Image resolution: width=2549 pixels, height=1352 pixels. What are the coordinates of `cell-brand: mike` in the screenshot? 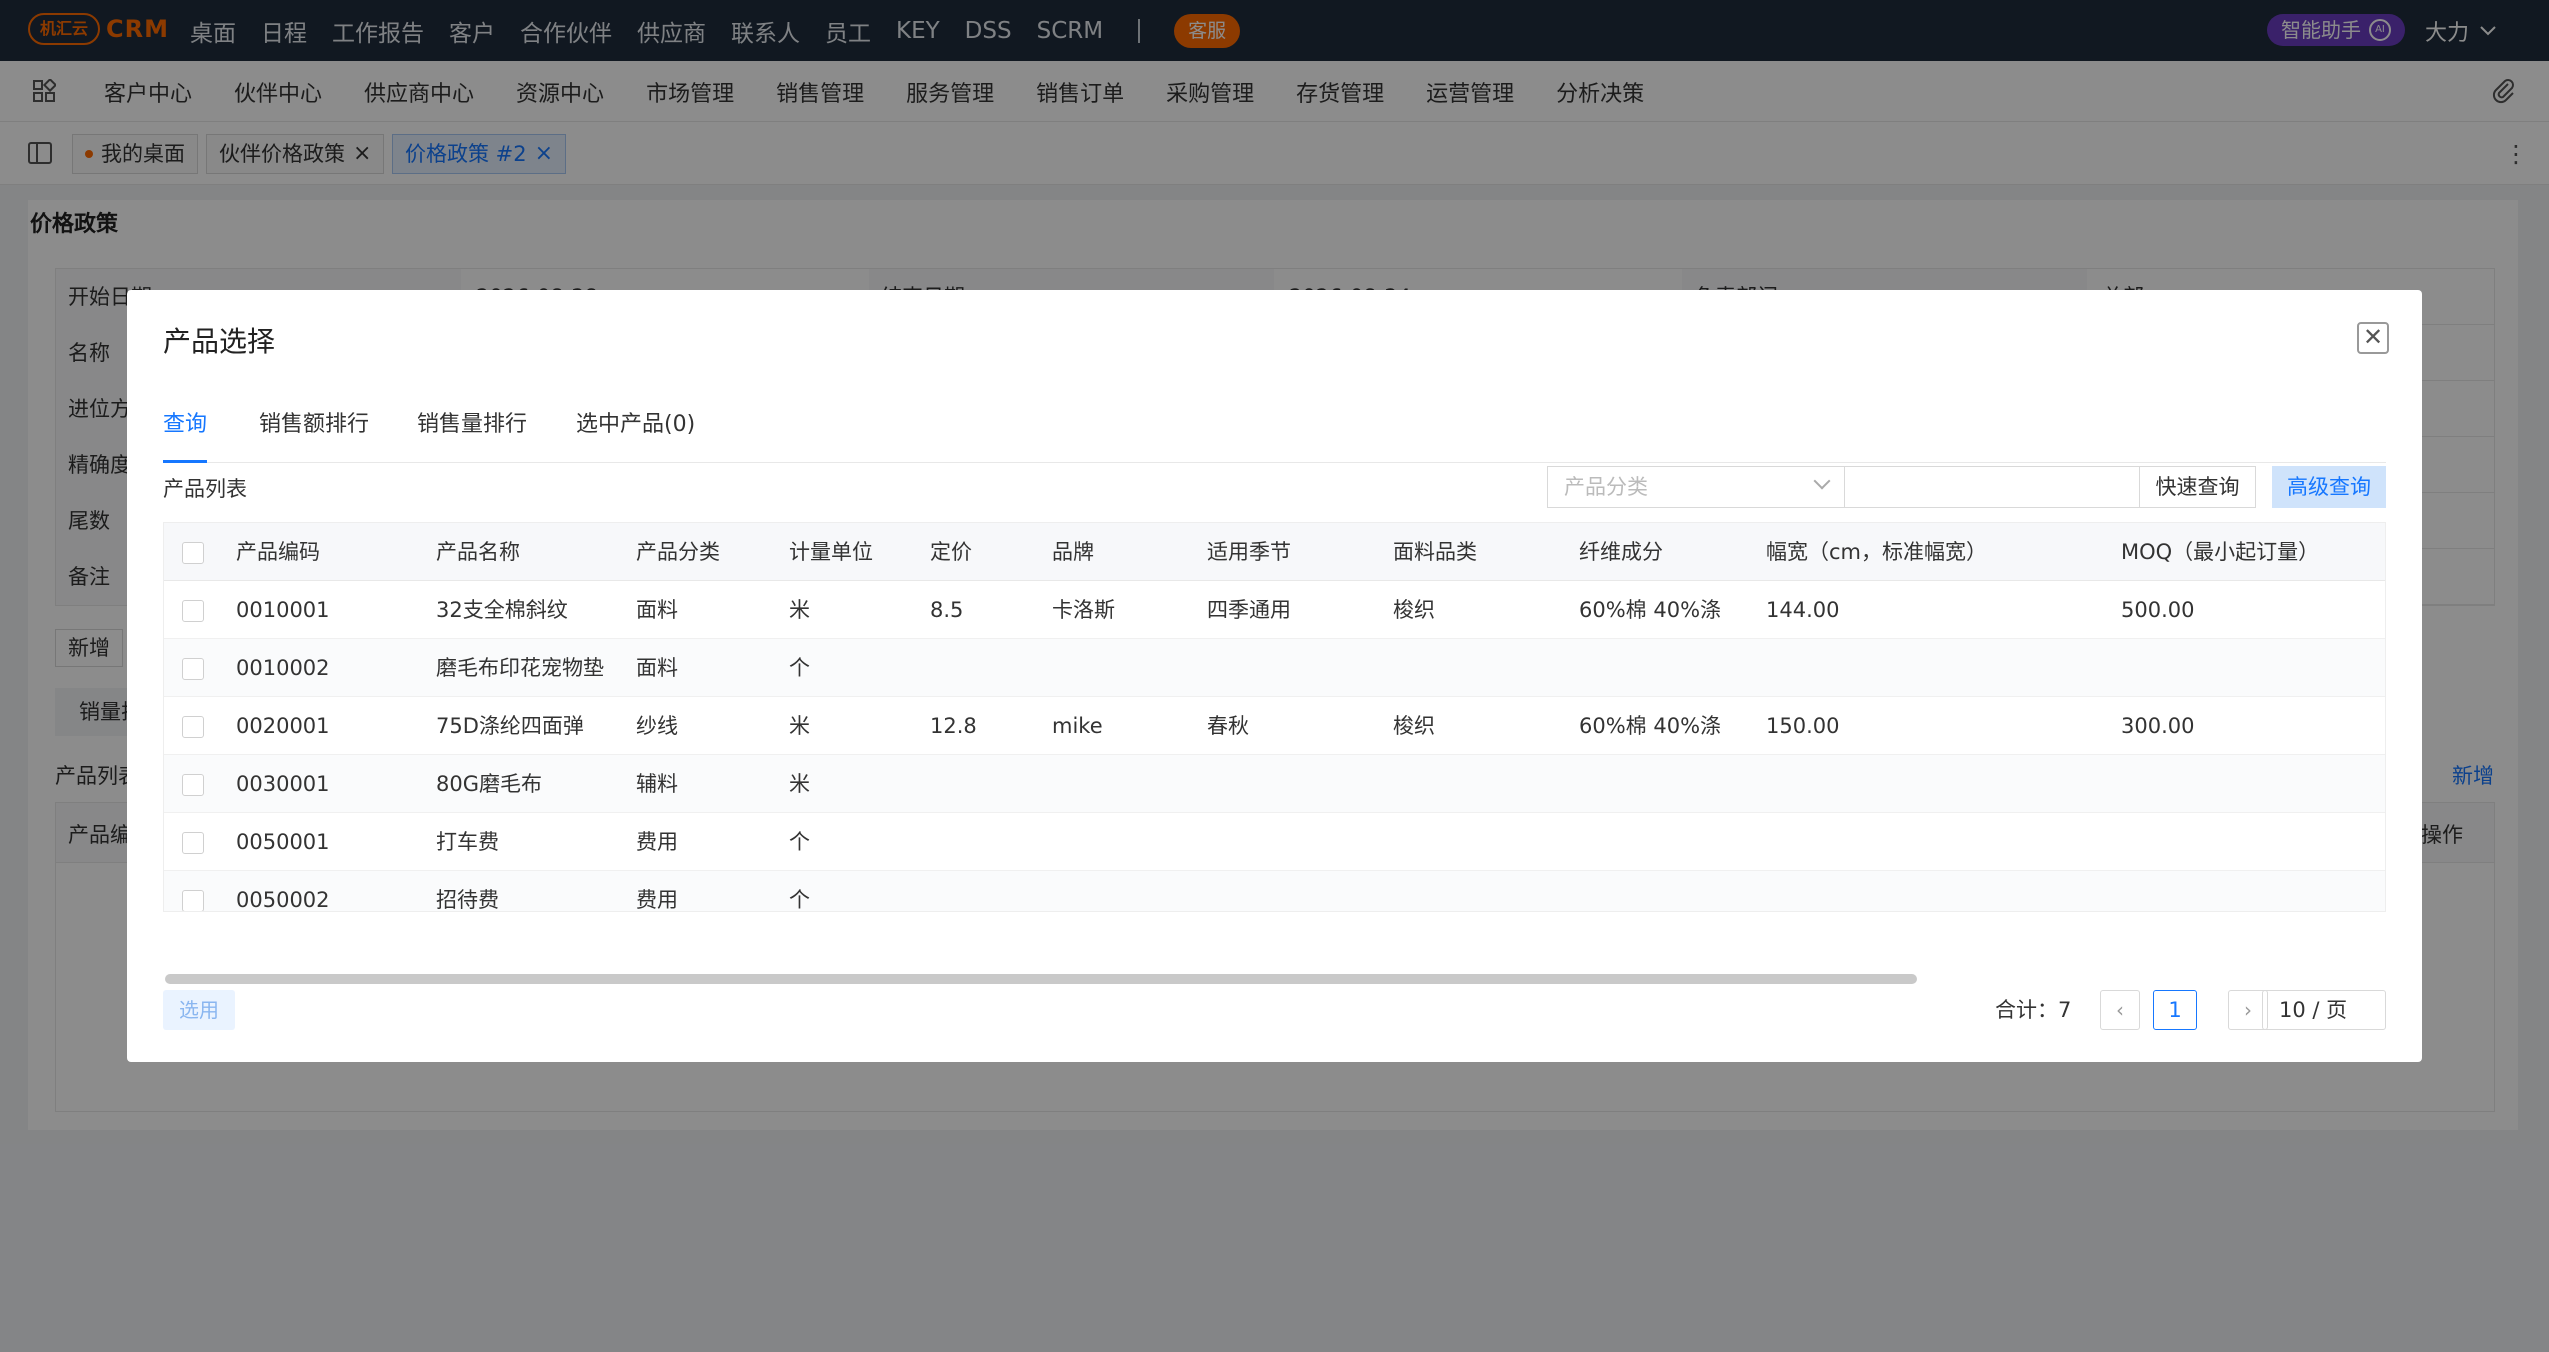 It's located at (1077, 726).